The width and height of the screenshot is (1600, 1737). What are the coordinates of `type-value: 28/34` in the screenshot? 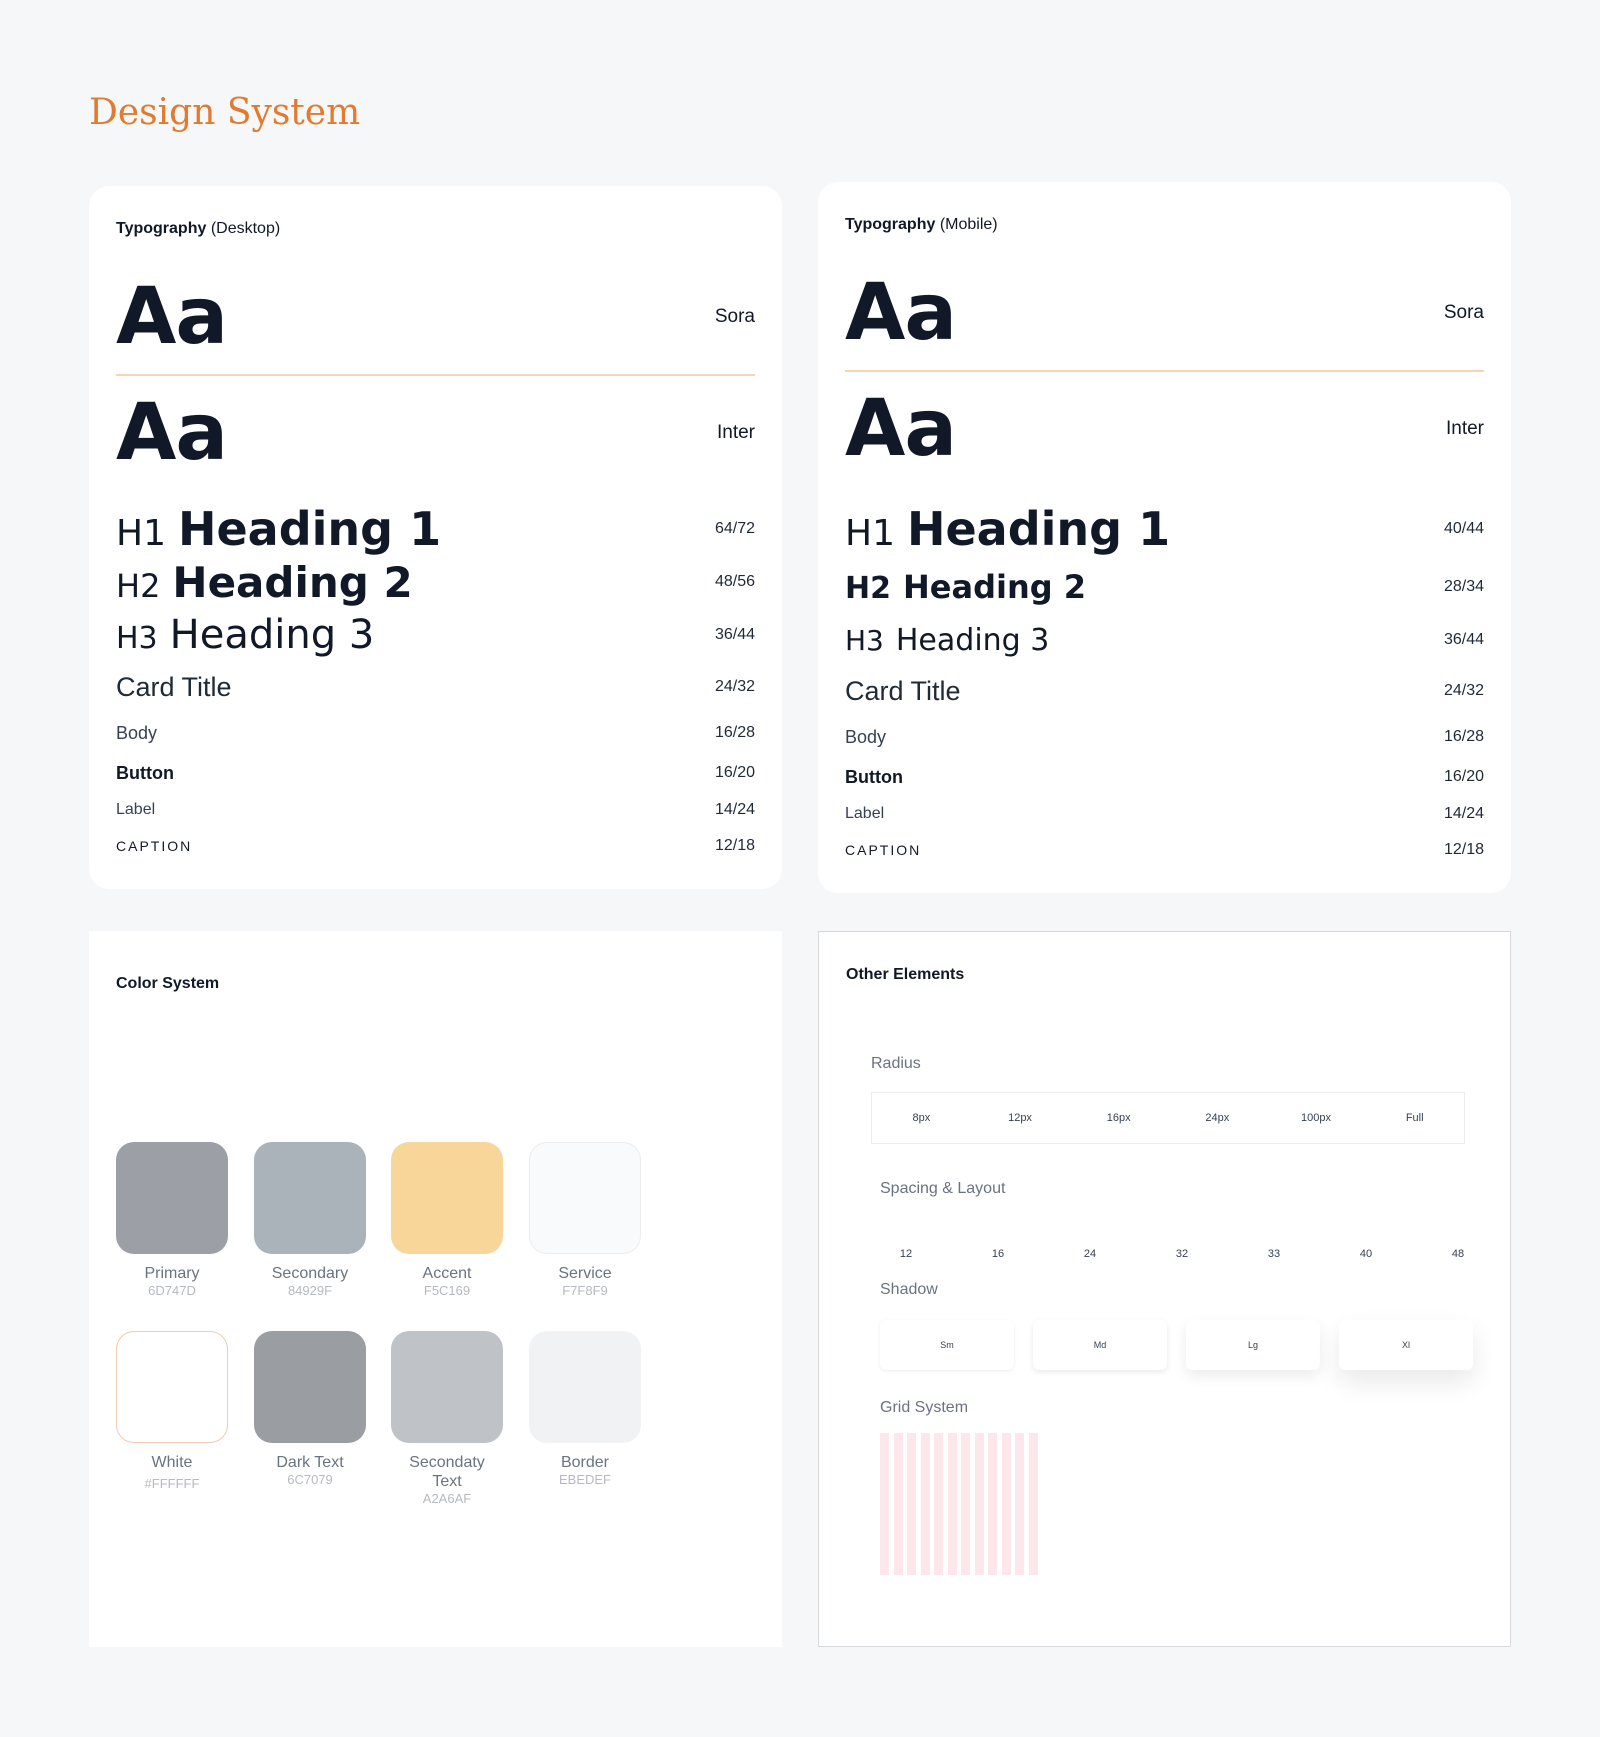 It's located at (1463, 586).